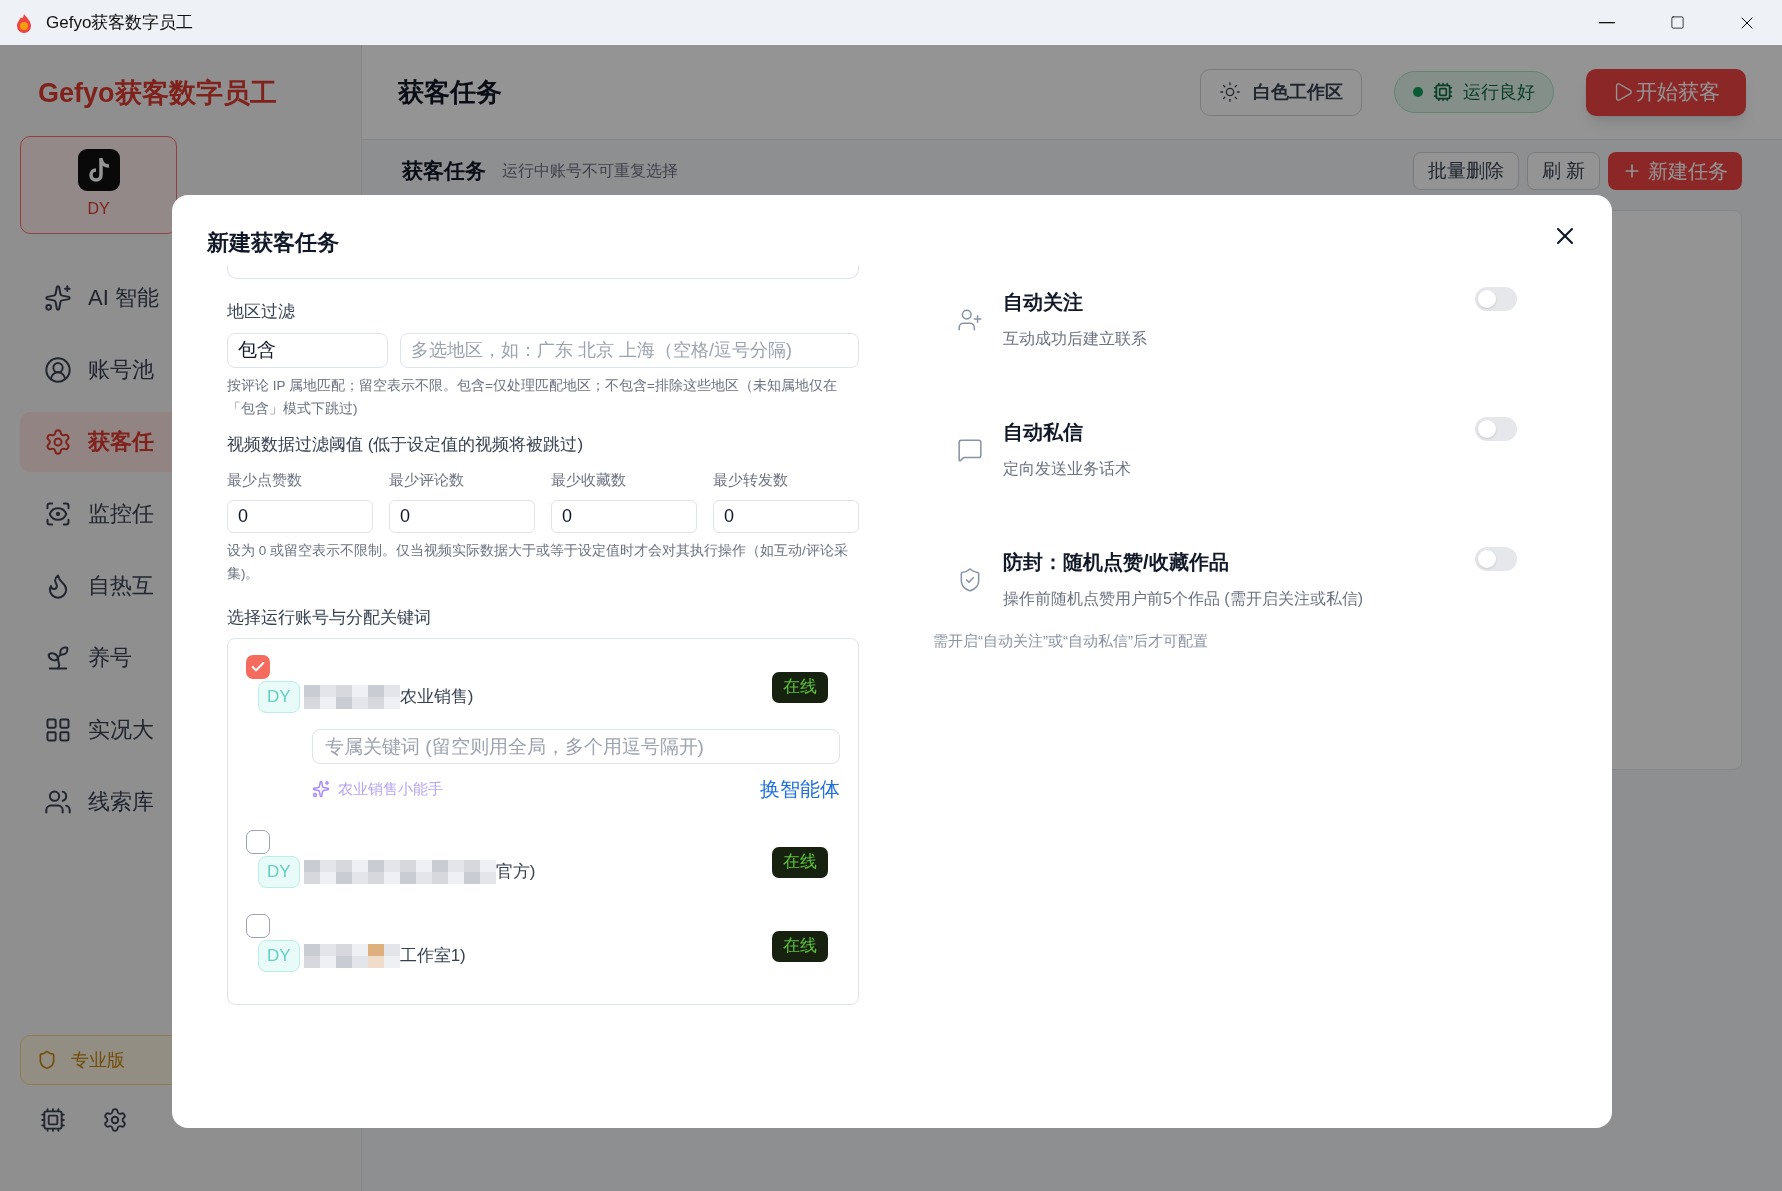 This screenshot has width=1782, height=1191. What do you see at coordinates (444, 171) in the screenshot?
I see `section-title: 获客任务` at bounding box center [444, 171].